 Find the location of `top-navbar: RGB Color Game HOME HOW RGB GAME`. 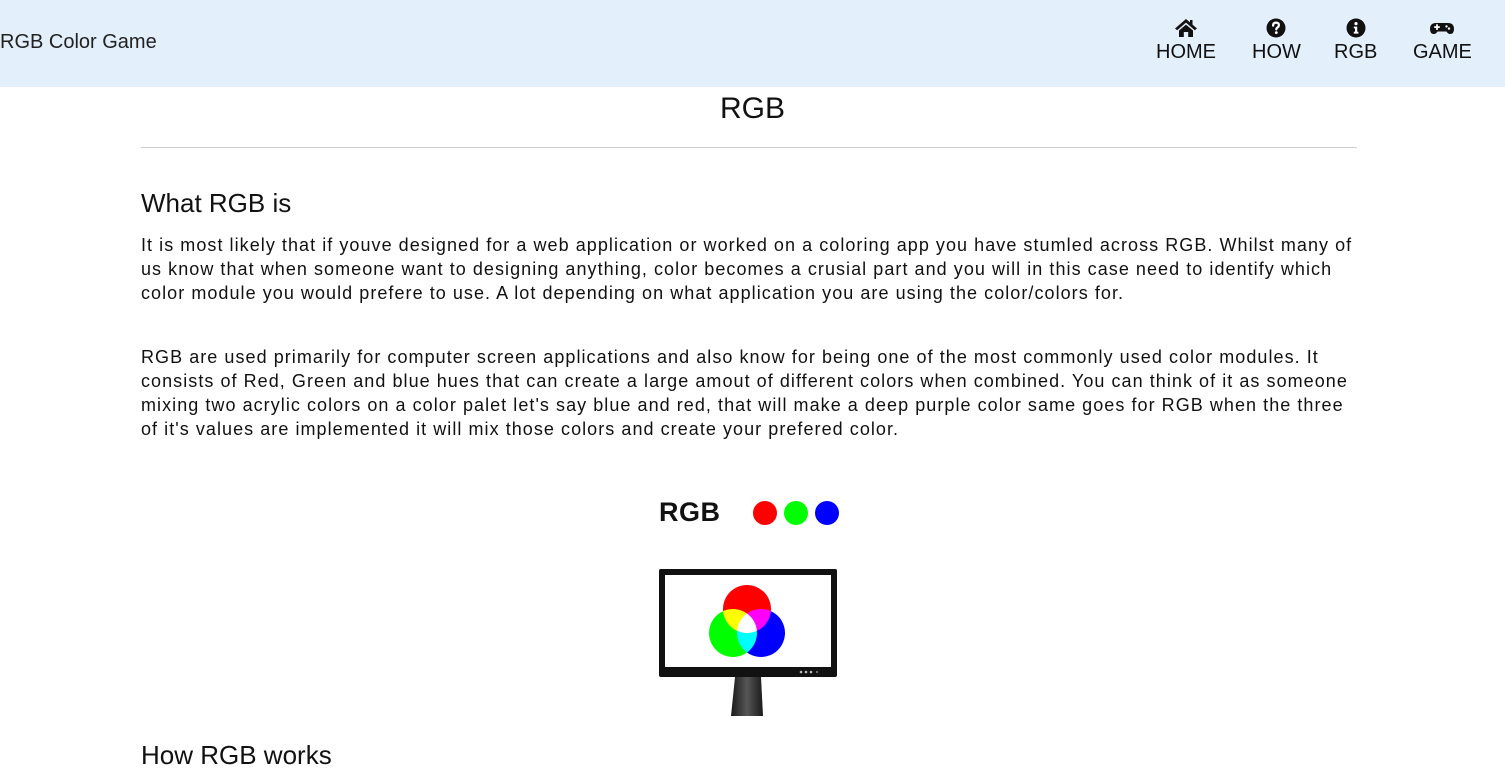

top-navbar: RGB Color Game HOME HOW RGB GAME is located at coordinates (752, 43).